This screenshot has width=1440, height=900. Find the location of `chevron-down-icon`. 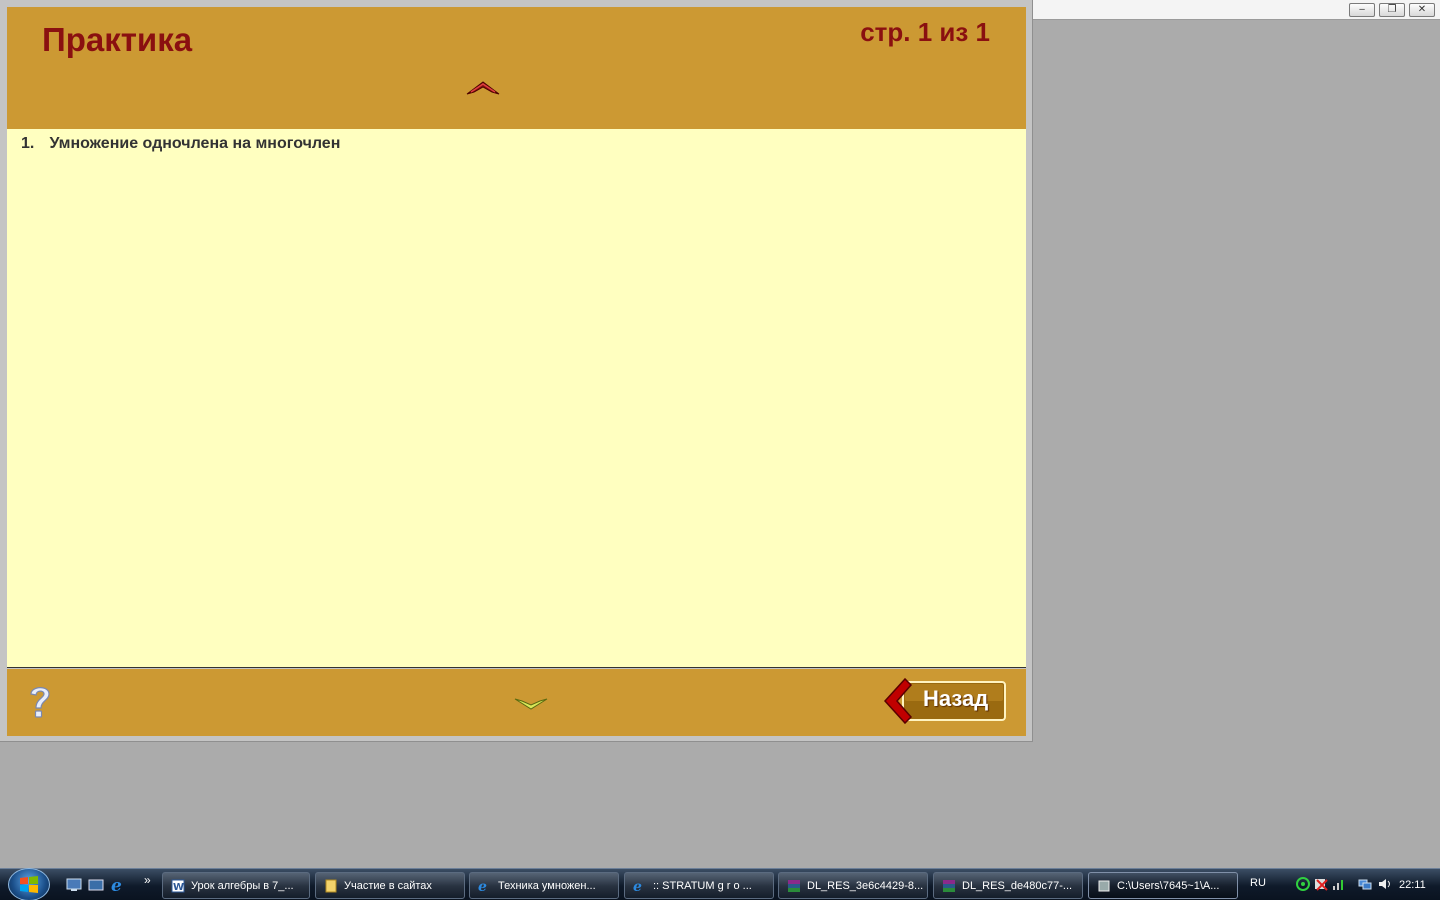

chevron-down-icon is located at coordinates (531, 704).